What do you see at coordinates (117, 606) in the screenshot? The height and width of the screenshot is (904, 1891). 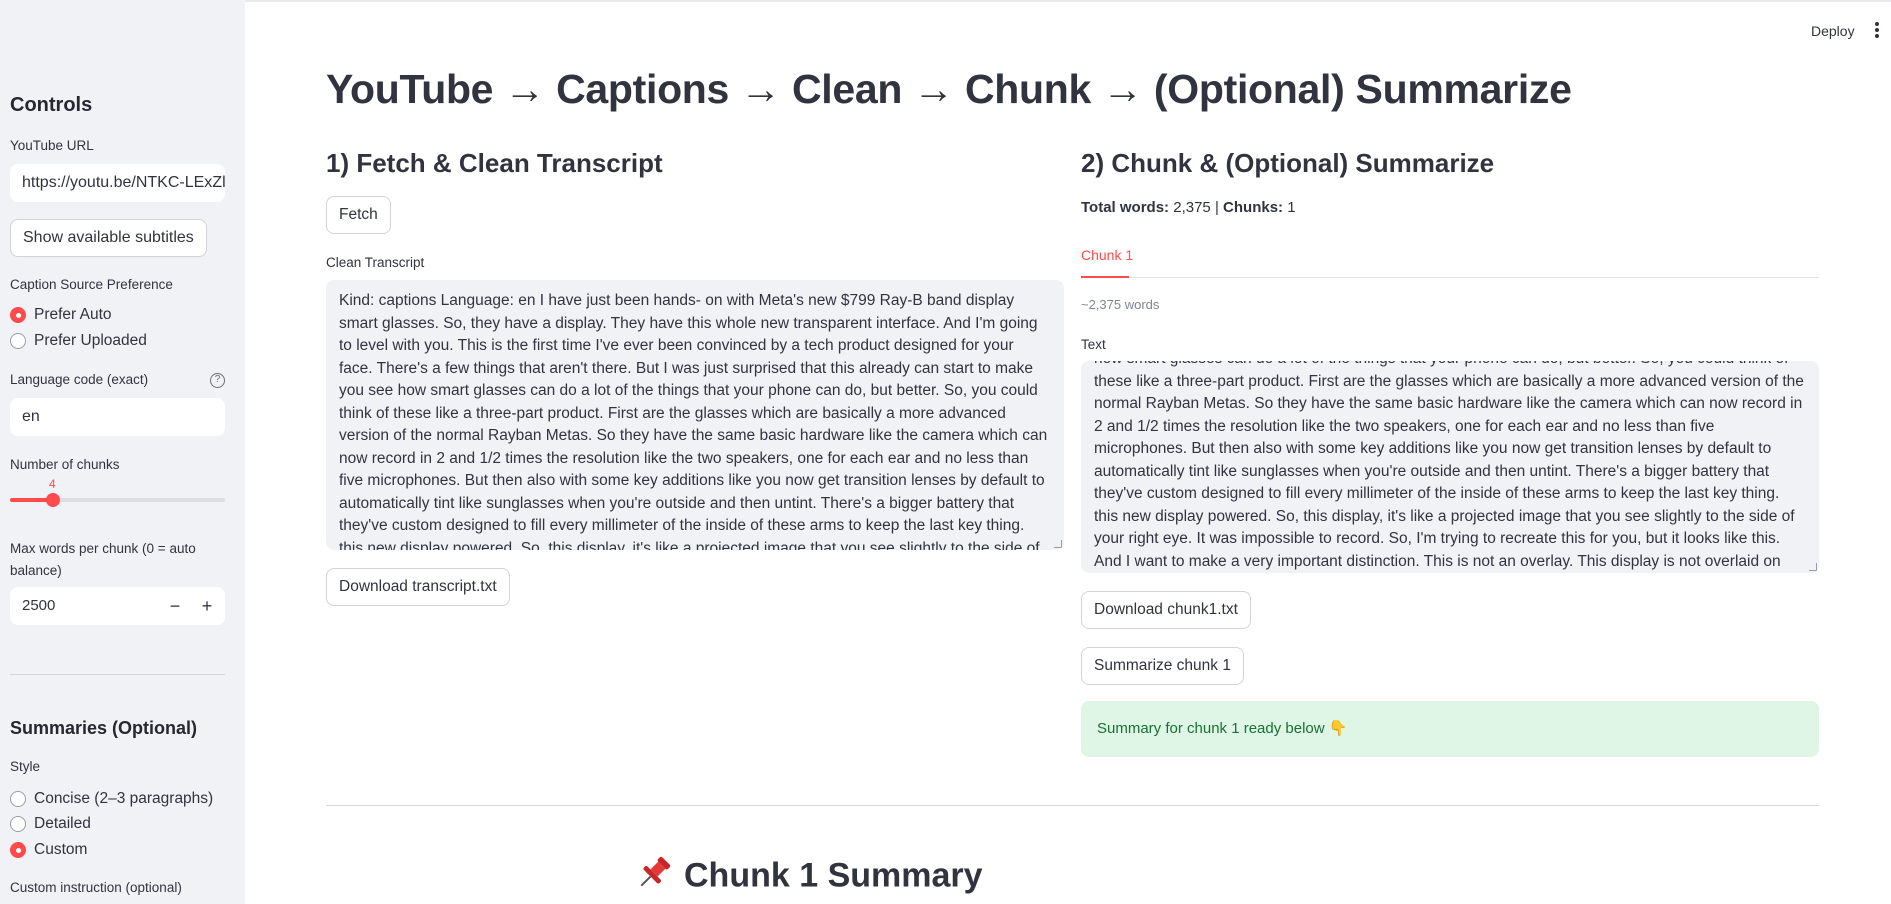 I see `max-words-stepper: 2500 − +` at bounding box center [117, 606].